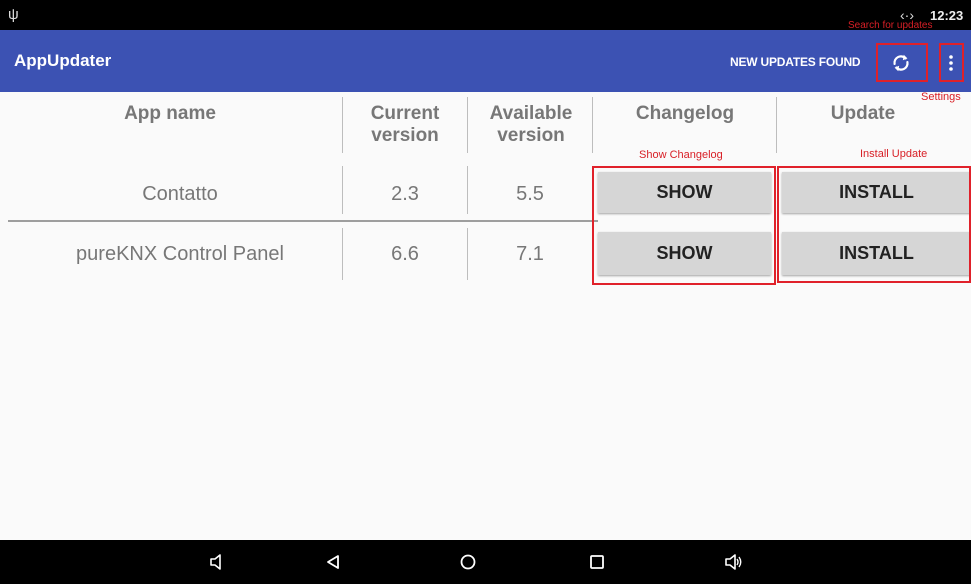  What do you see at coordinates (530, 194) in the screenshot?
I see `table-row-1-available: 5.5` at bounding box center [530, 194].